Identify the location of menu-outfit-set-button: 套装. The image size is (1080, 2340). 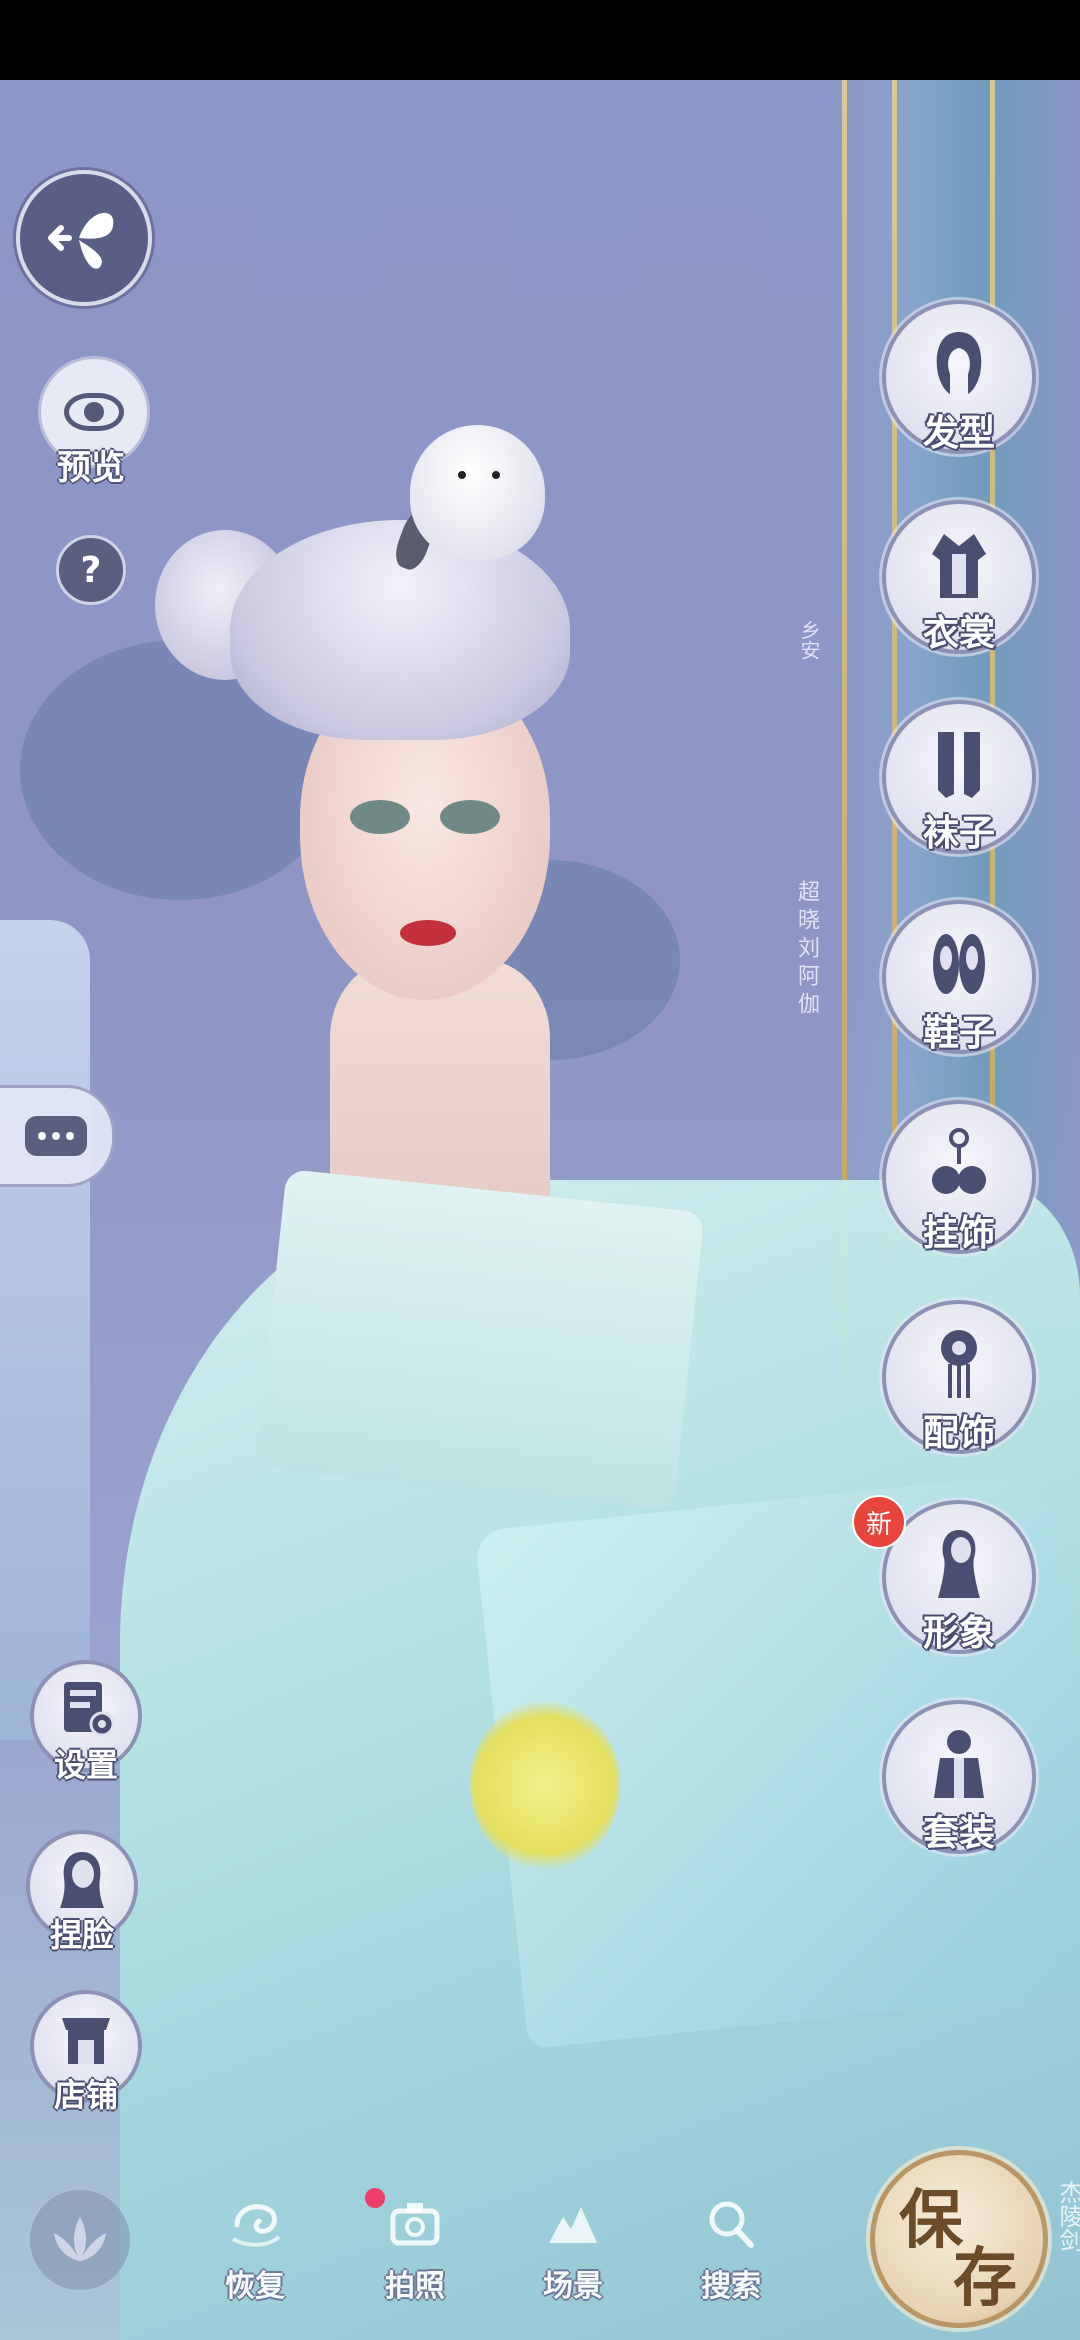
(959, 1777).